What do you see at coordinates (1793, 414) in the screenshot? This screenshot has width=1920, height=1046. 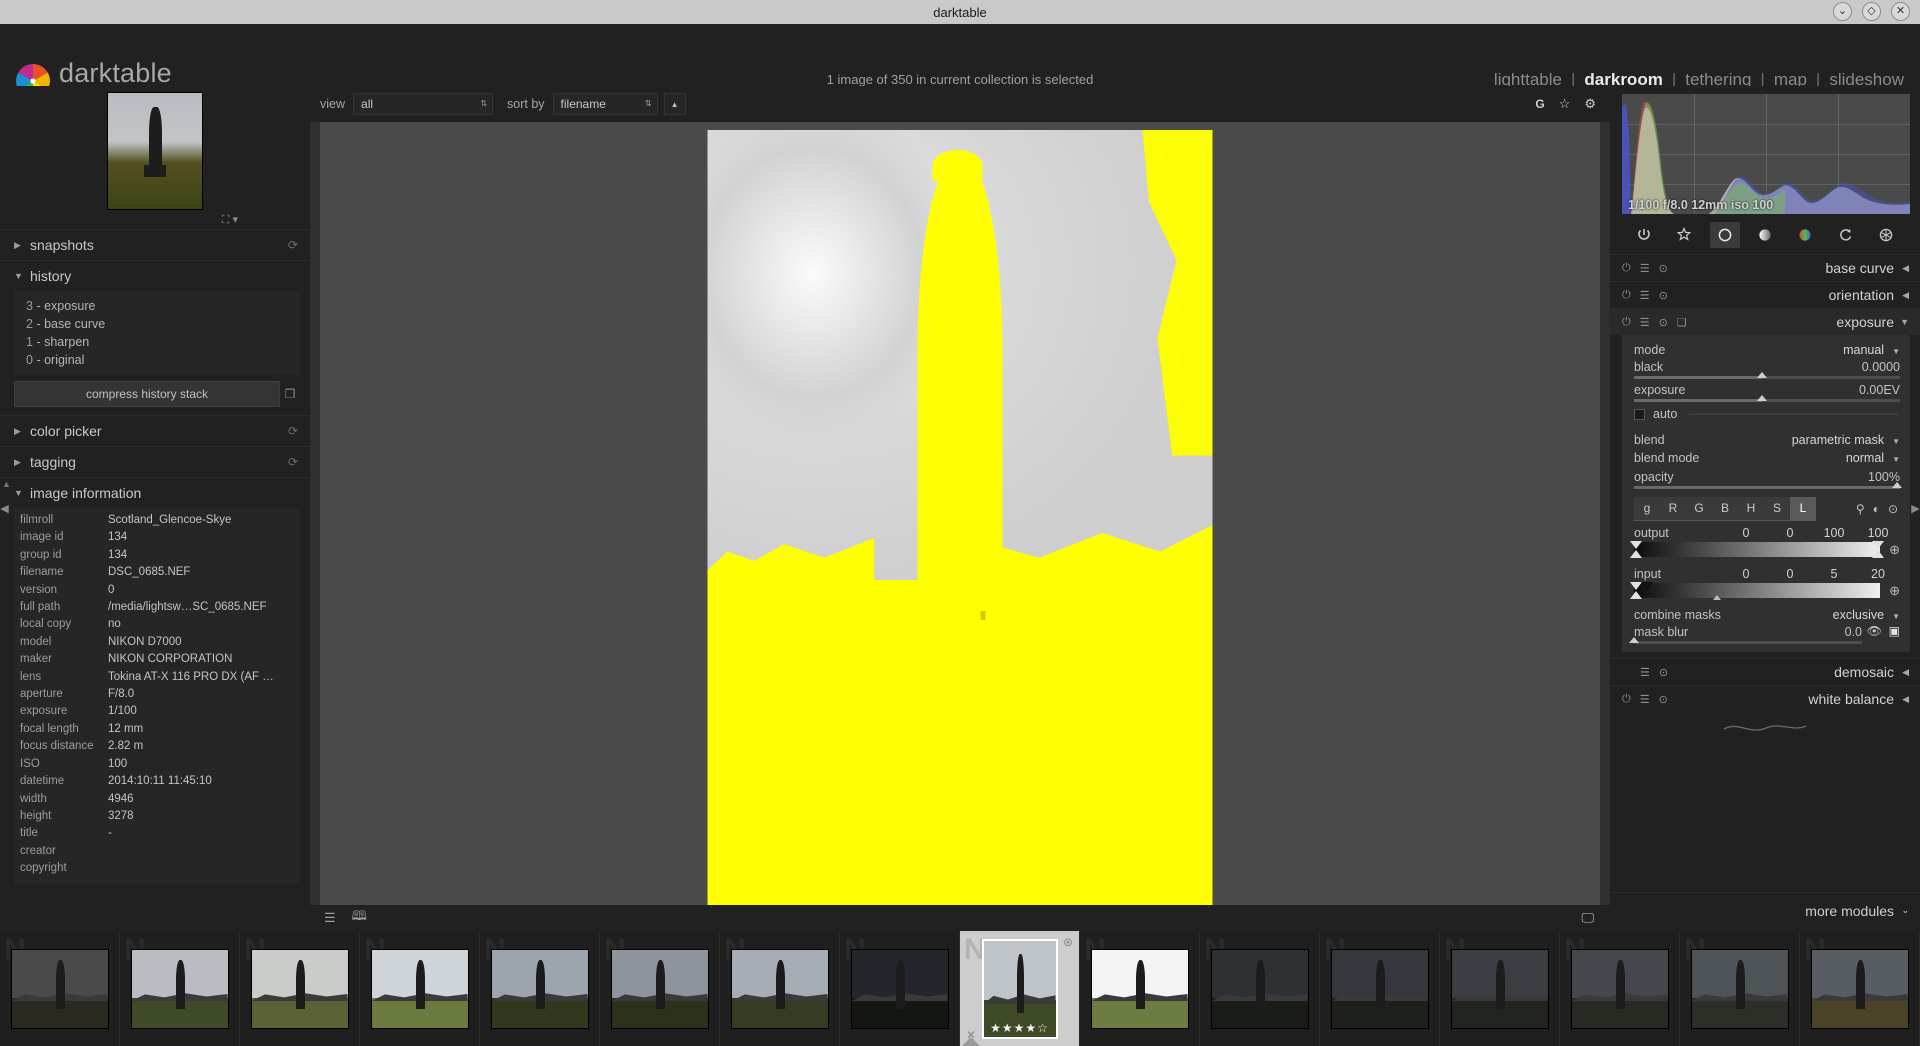 I see `auto-percentile-track` at bounding box center [1793, 414].